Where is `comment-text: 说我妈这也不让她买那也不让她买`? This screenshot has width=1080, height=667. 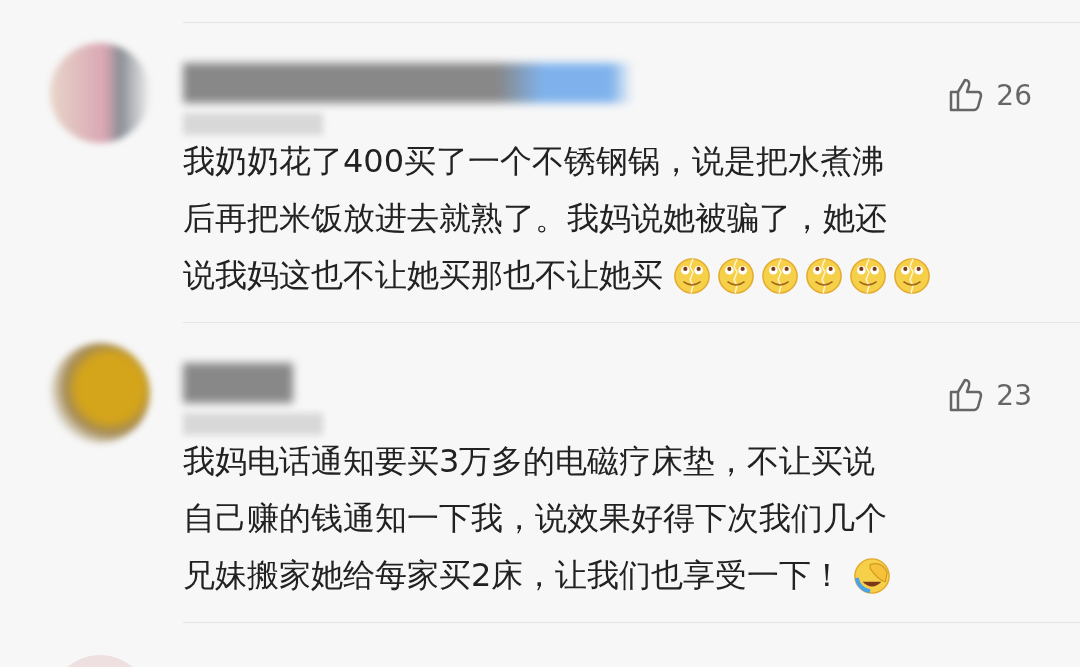 comment-text: 说我妈这也不让她买那也不让她买 is located at coordinates (423, 275).